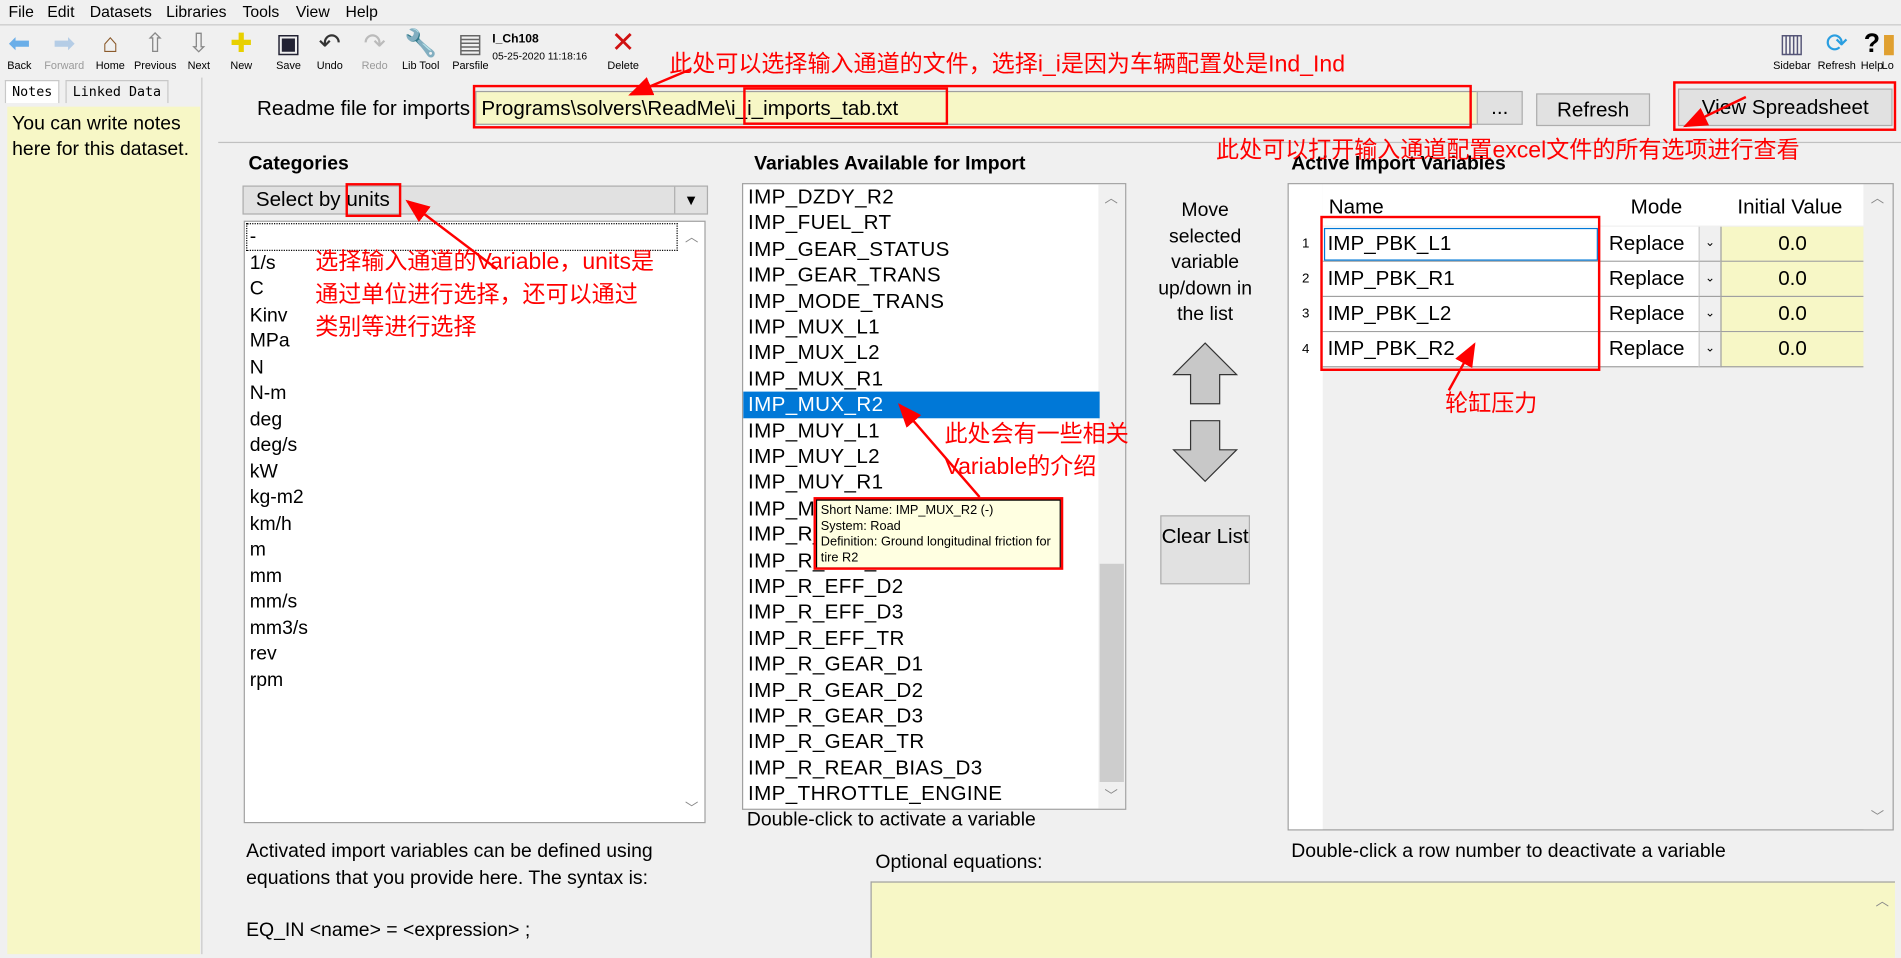  What do you see at coordinates (266, 420) in the screenshot?
I see `category-item: deg` at bounding box center [266, 420].